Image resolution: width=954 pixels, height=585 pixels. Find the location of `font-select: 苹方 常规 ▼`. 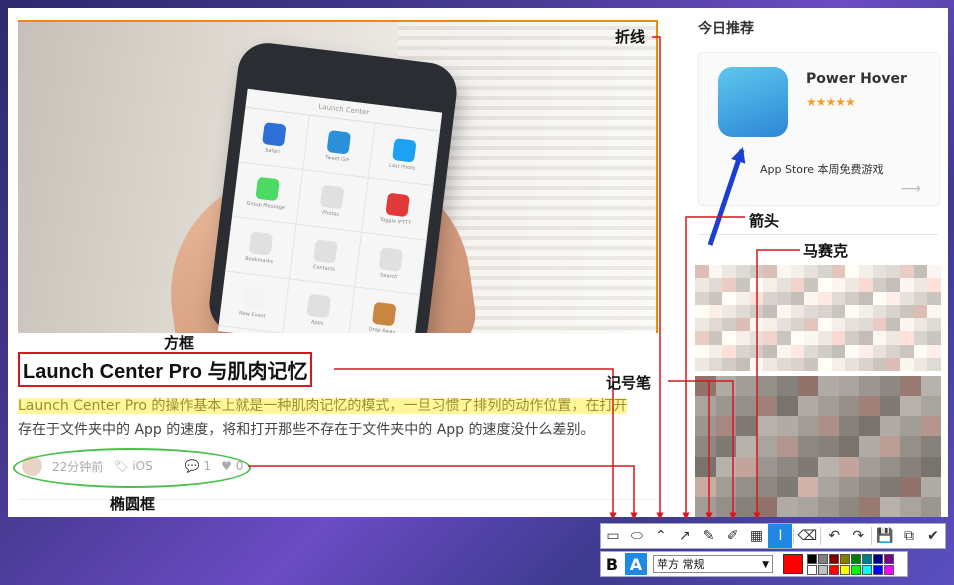

font-select: 苹方 常规 ▼ is located at coordinates (713, 564).